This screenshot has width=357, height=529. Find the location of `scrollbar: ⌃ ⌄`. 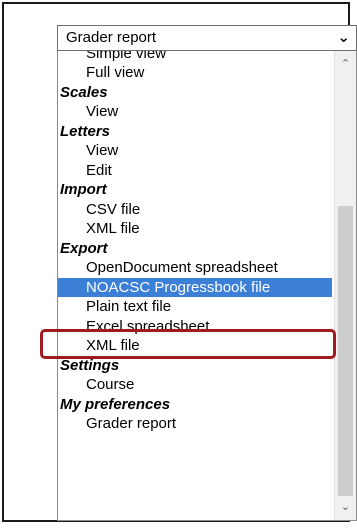

scrollbar: ⌃ ⌄ is located at coordinates (345, 285).